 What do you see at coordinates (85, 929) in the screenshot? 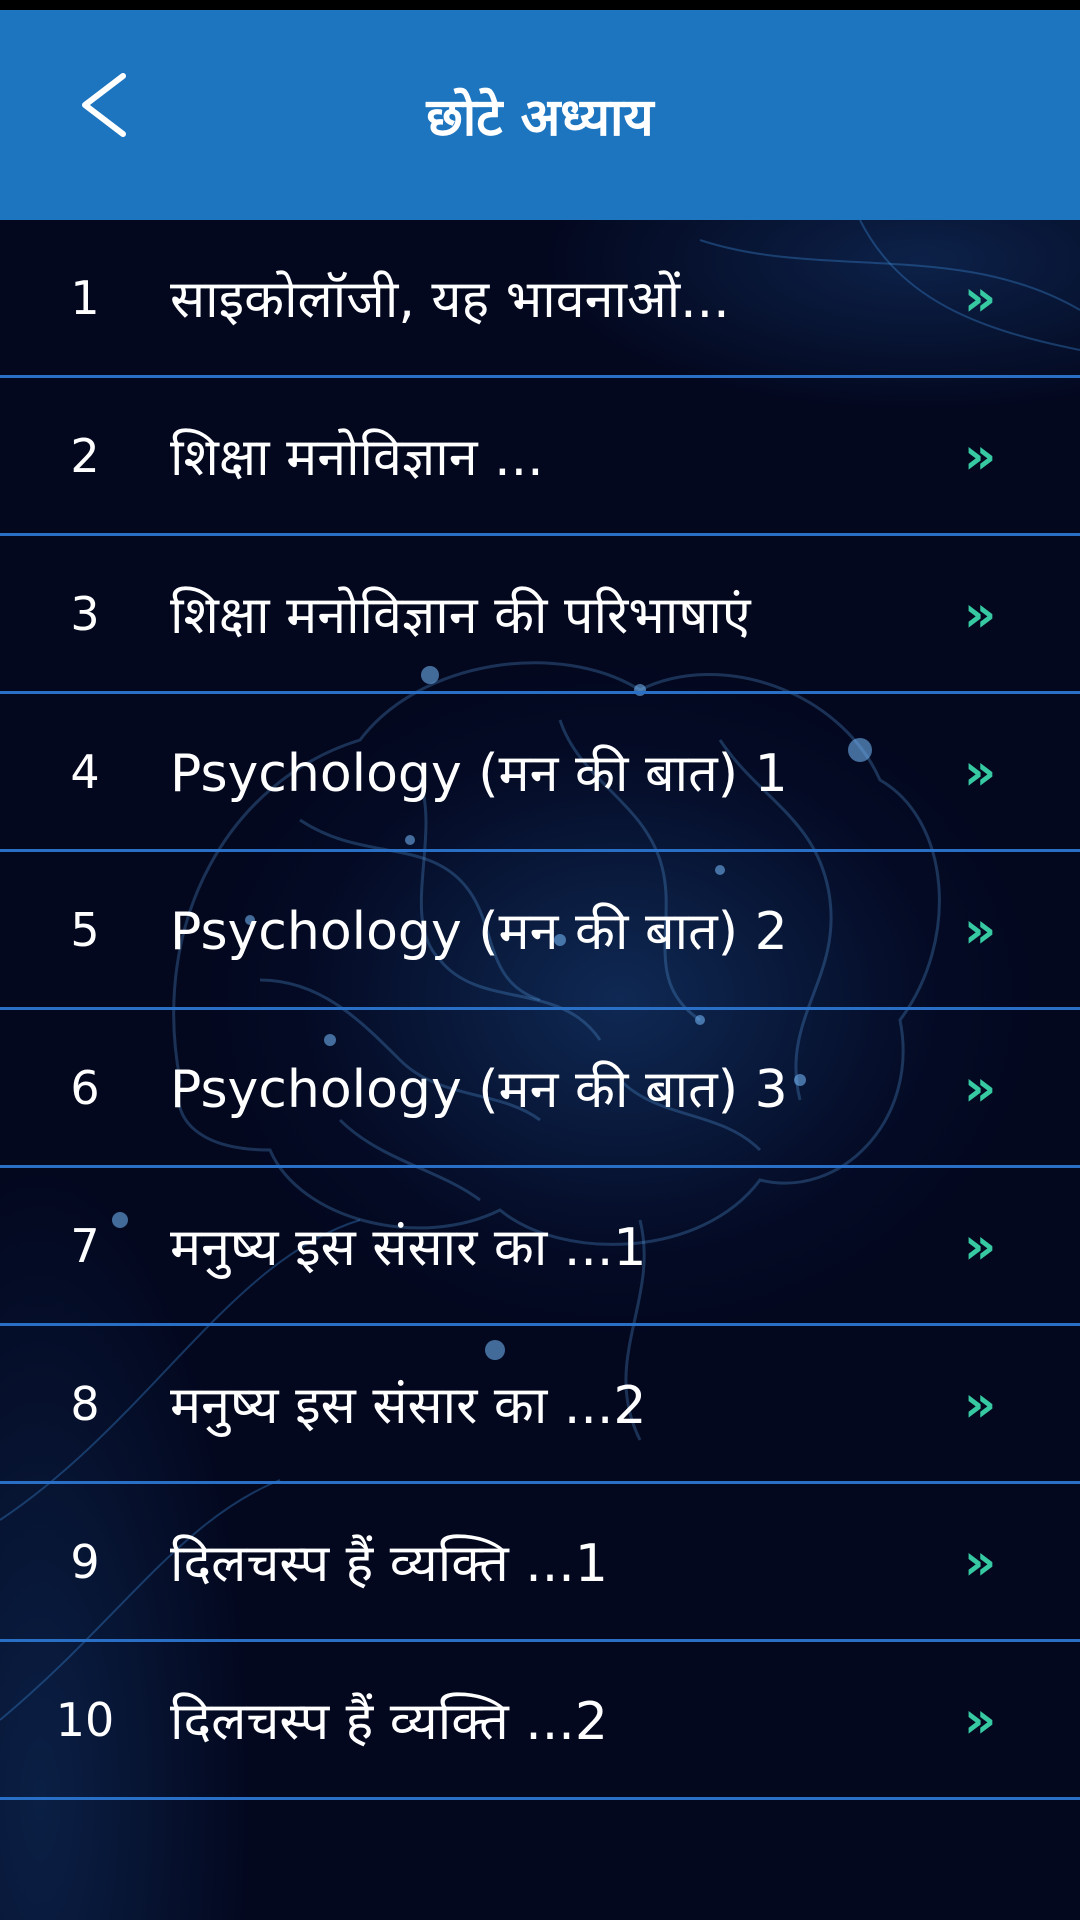
I see `chapter-number: 5` at bounding box center [85, 929].